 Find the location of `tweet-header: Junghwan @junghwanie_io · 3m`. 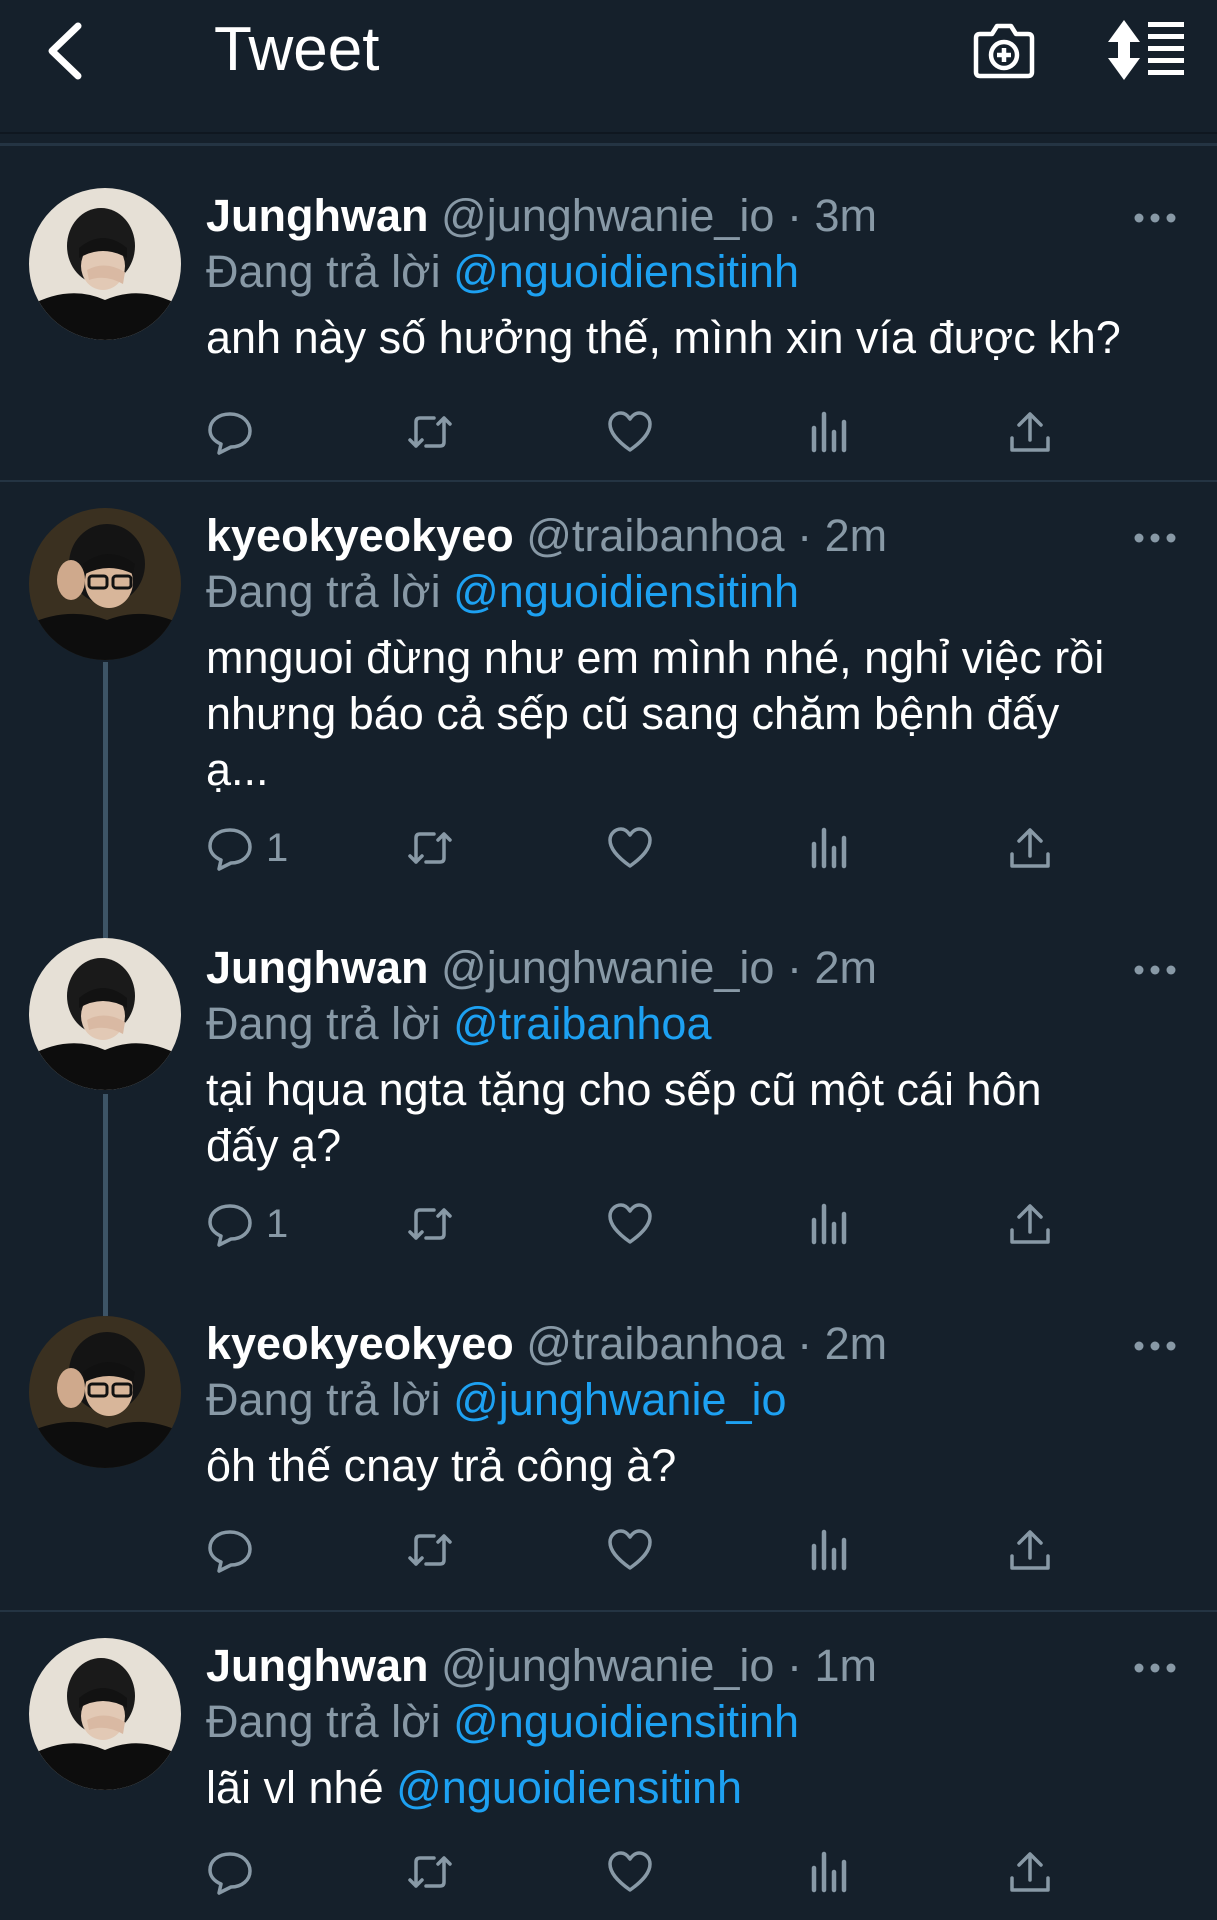

tweet-header: Junghwan @junghwanie_io · 3m is located at coordinates (541, 216).